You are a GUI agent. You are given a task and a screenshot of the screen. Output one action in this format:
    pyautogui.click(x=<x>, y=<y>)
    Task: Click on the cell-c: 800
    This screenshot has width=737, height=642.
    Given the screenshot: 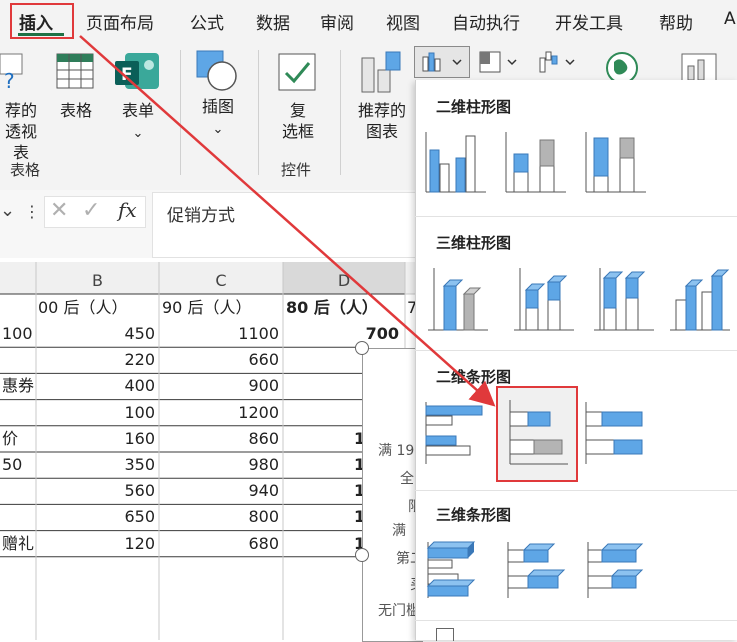 What is the action you would take?
    pyautogui.click(x=221, y=517)
    